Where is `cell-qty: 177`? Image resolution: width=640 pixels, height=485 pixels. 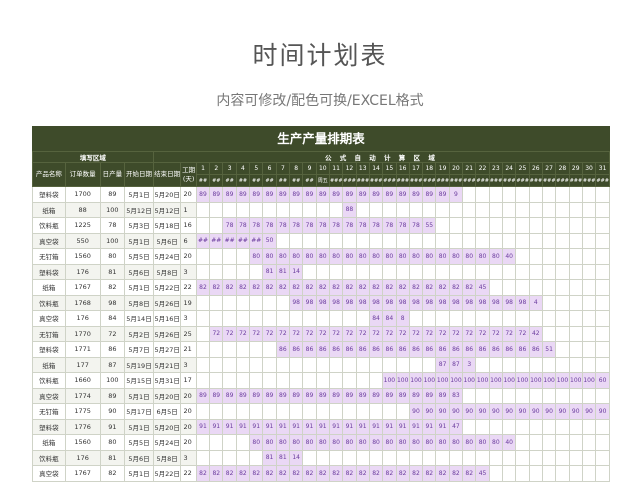 cell-qty: 177 is located at coordinates (82, 364).